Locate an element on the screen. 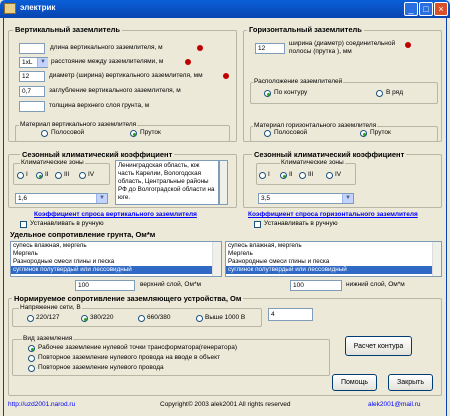 The image size is (450, 416). norm-resistance-input: 4 is located at coordinates (290, 314).